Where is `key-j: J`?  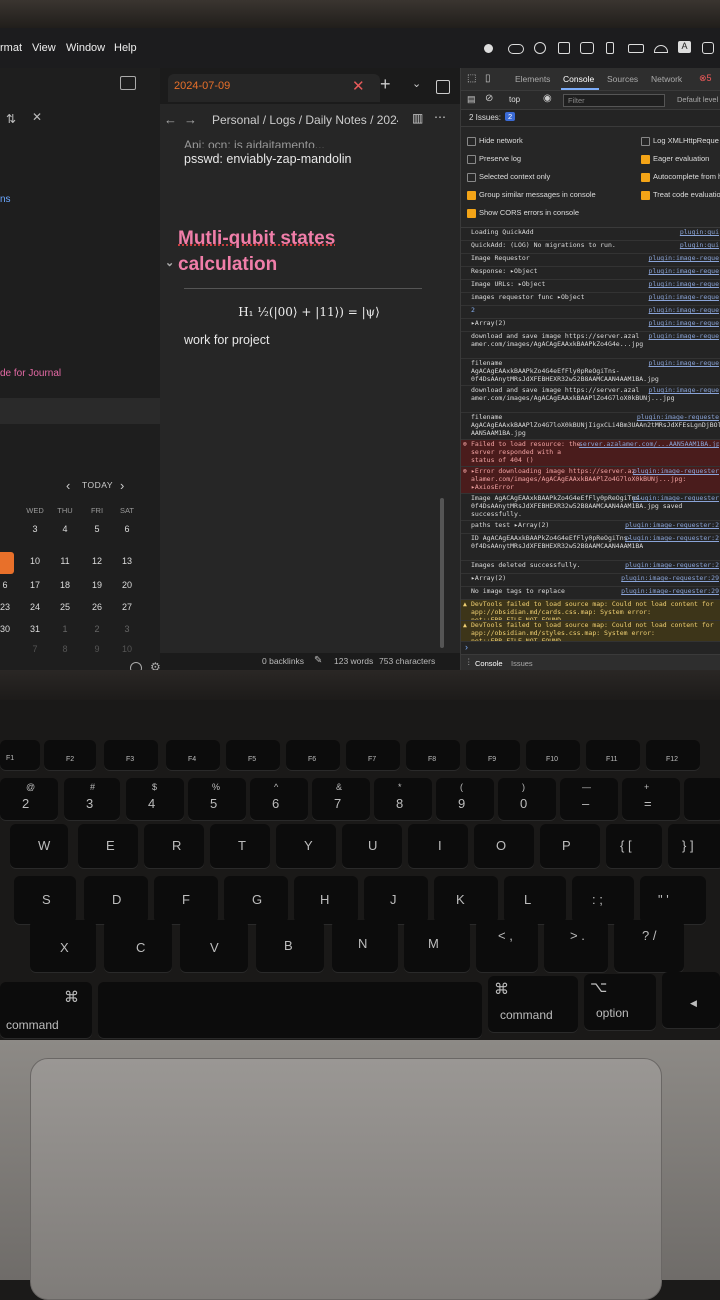
key-j: J is located at coordinates (396, 900).